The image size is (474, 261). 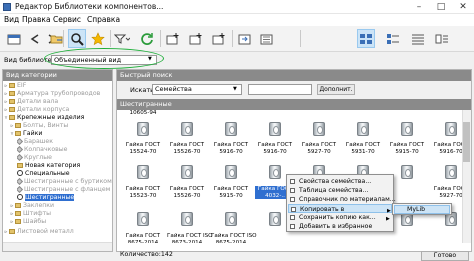 I want to click on tree-item: ▹ Листовой металл, so click(x=53, y=232).